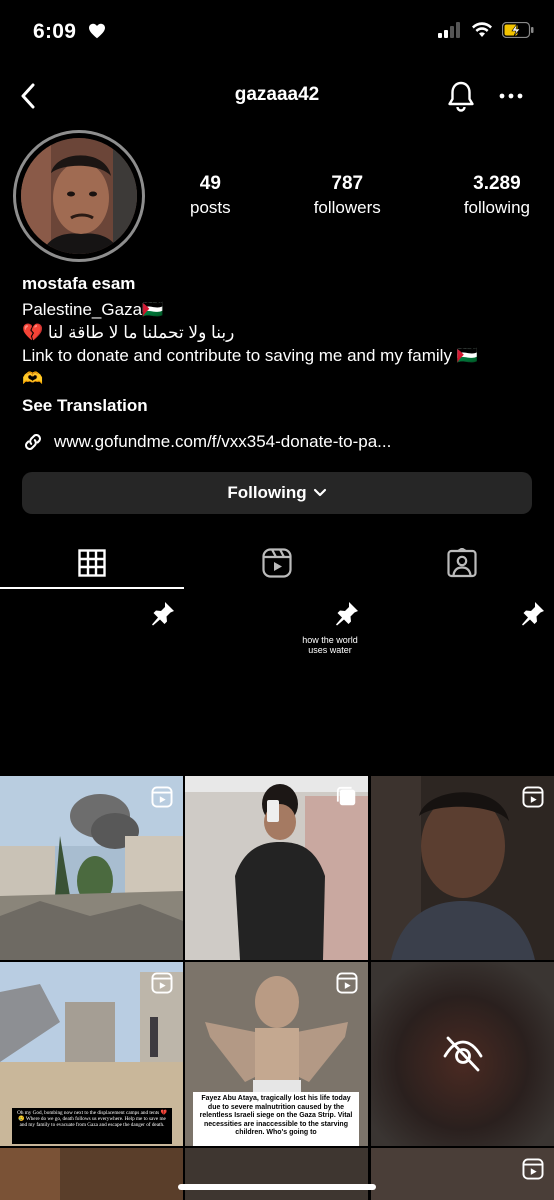  What do you see at coordinates (210, 195) in the screenshot?
I see `posts-count: 49 posts` at bounding box center [210, 195].